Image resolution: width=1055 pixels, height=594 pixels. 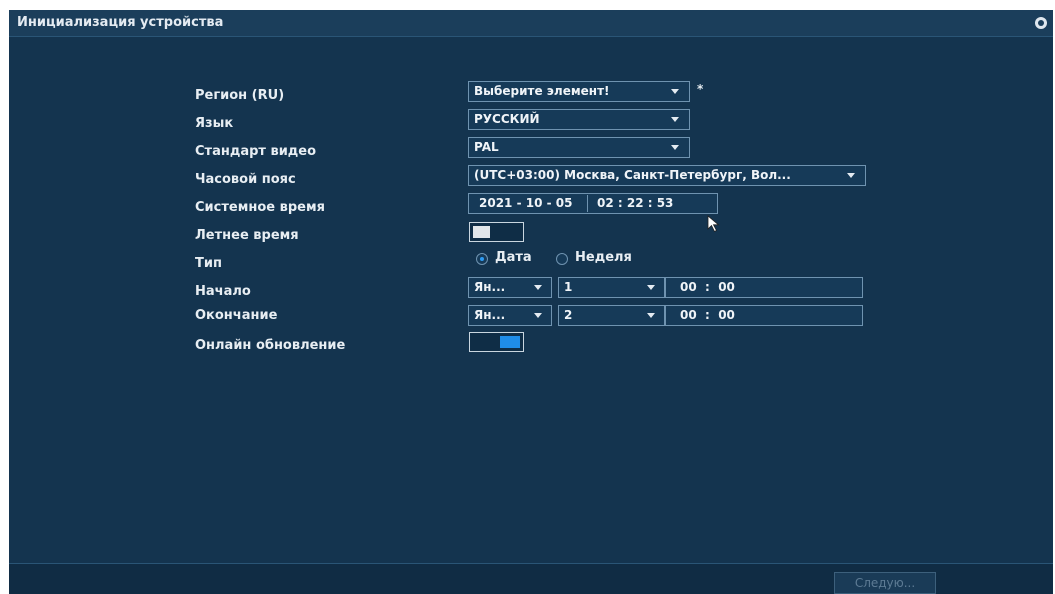 I want to click on video-standard-value: PAL, so click(x=486, y=147).